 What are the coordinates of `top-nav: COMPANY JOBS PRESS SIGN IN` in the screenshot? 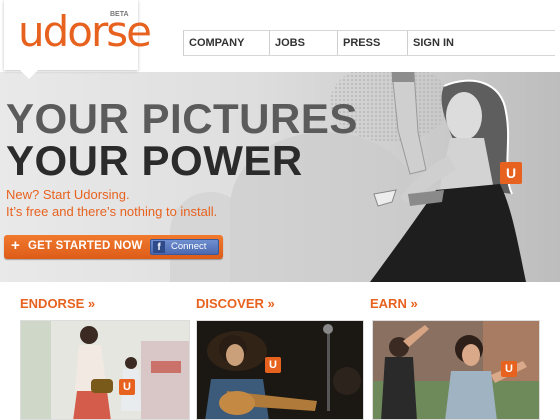 It's located at (369, 43).